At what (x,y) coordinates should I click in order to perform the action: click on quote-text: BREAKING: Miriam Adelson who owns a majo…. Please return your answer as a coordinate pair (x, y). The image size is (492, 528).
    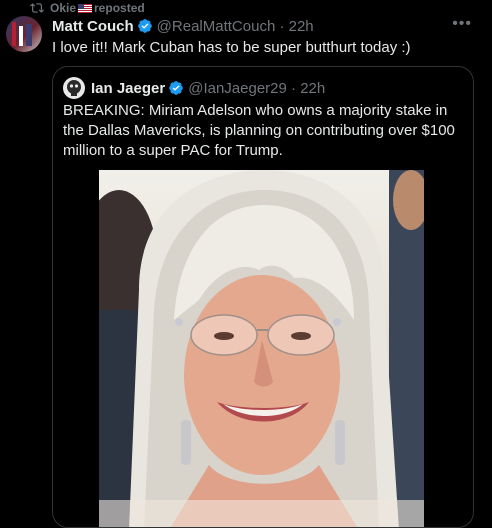
    Looking at the image, I should click on (259, 130).